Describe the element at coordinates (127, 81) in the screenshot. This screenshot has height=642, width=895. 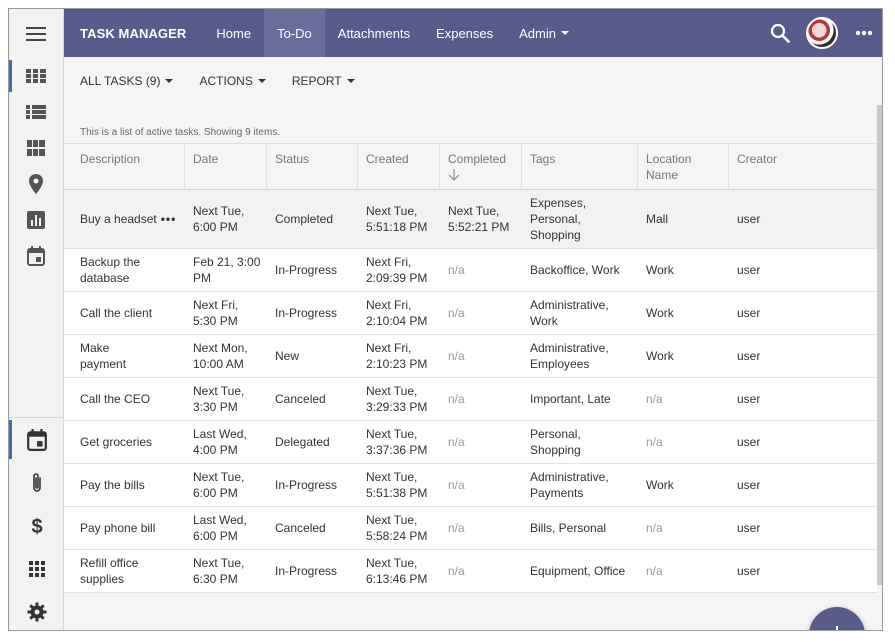
I see `all-tasks-button: ALL TASKS (9)` at that location.